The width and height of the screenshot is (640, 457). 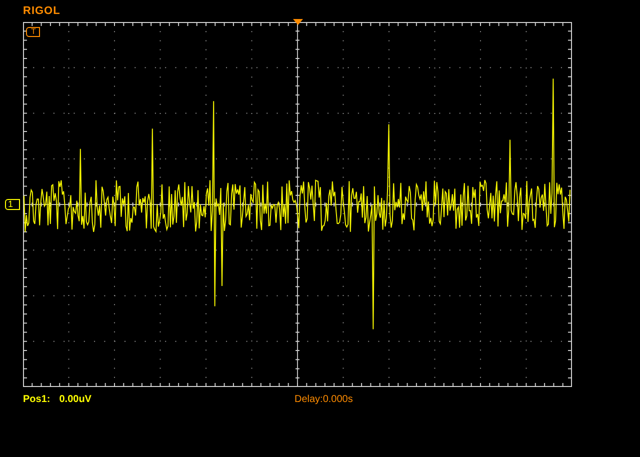 I want to click on channel-marker: 1, so click(x=12, y=204).